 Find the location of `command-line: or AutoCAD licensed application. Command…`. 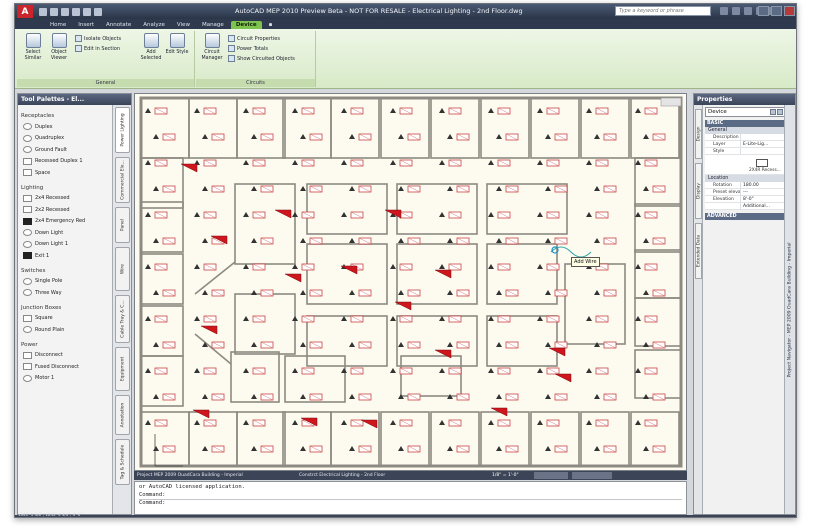

command-line: or AutoCAD licensed application. Command… is located at coordinates (410, 498).